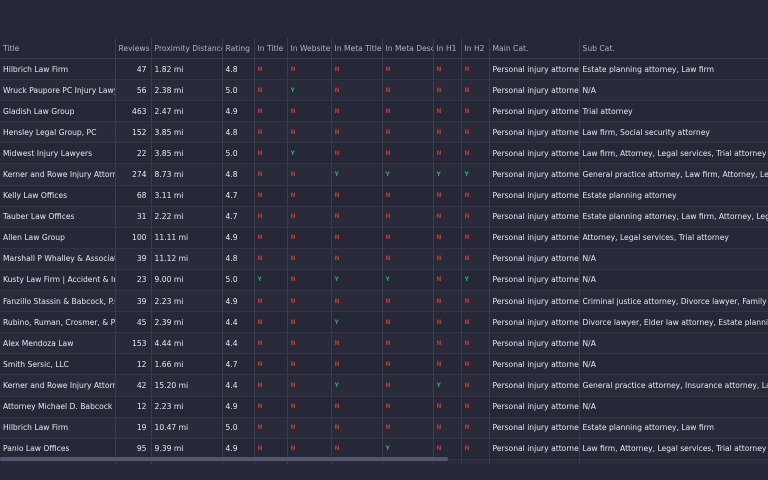 This screenshot has height=480, width=768. I want to click on cell-distance: 10.47 mi, so click(187, 428).